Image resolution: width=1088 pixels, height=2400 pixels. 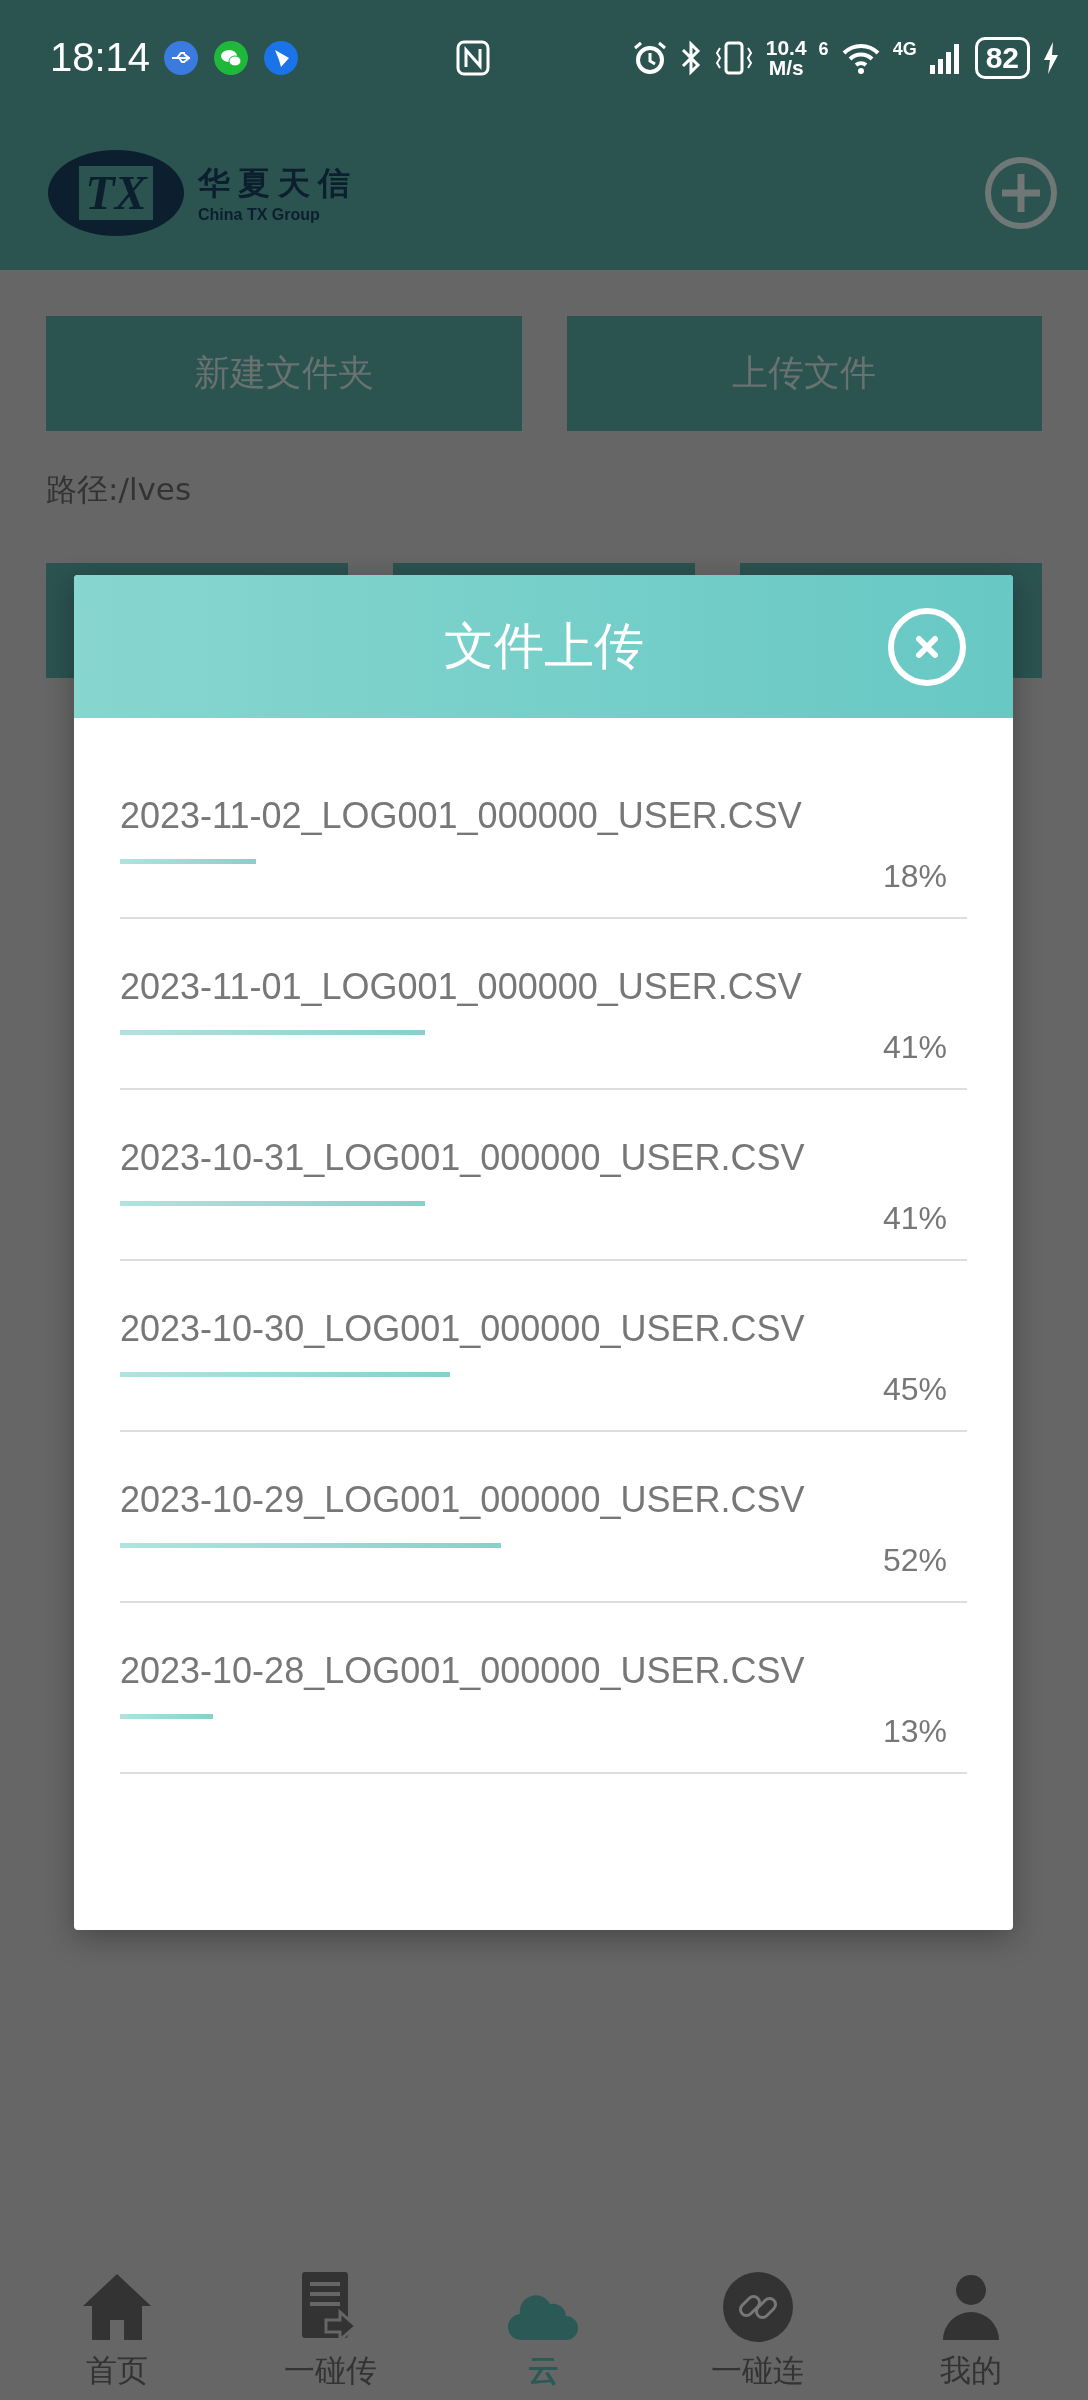 What do you see at coordinates (463, 1158) in the screenshot?
I see `file-name: 2023-10-31_LOG001_000000_USER.CSV` at bounding box center [463, 1158].